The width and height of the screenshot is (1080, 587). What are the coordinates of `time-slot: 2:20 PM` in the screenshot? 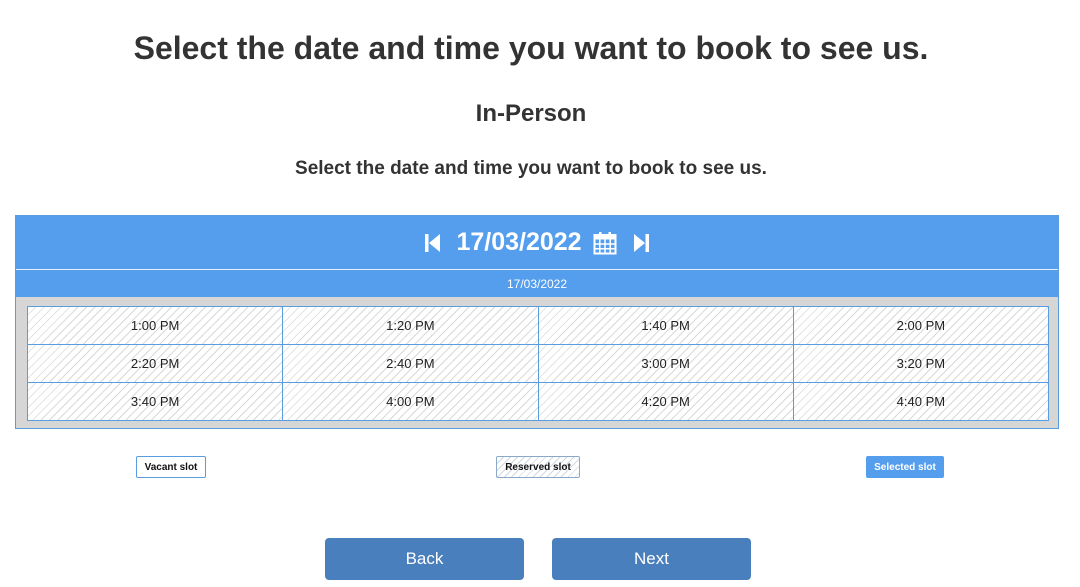 It's located at (156, 364).